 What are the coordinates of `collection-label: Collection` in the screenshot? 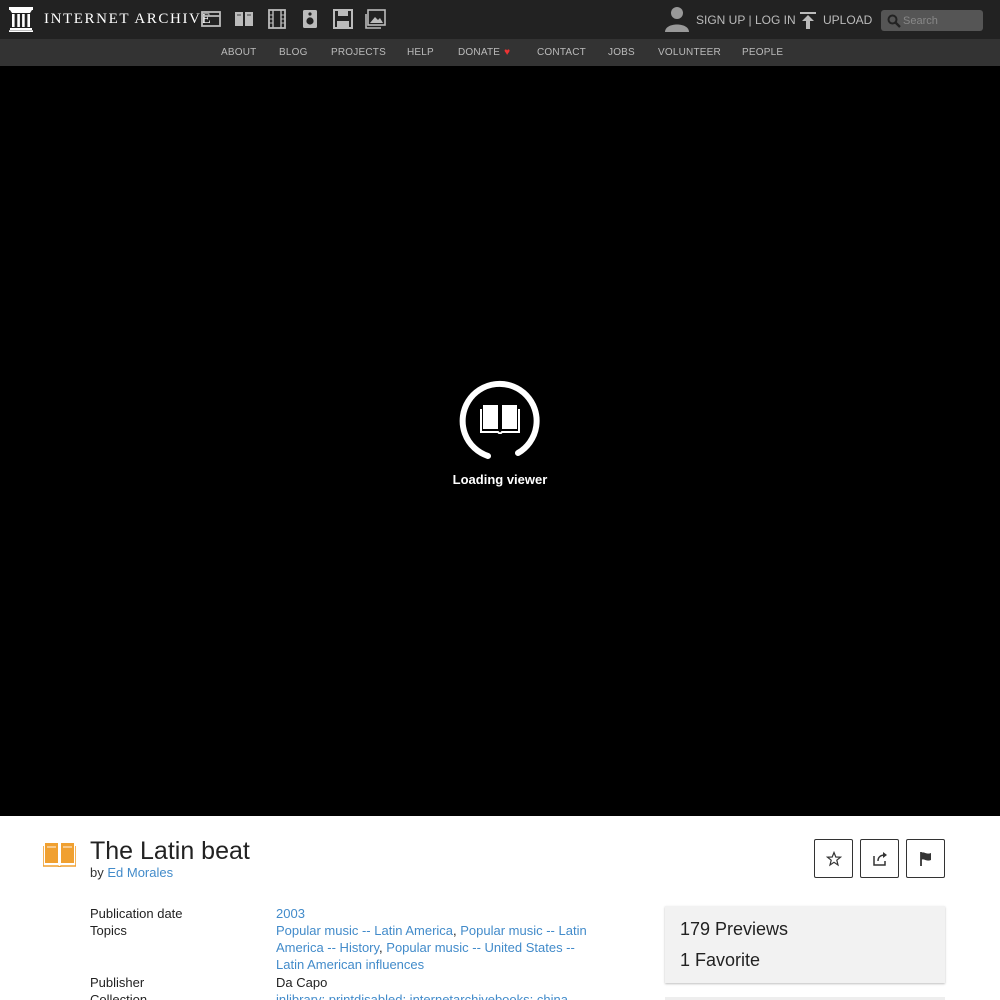 It's located at (119, 996).